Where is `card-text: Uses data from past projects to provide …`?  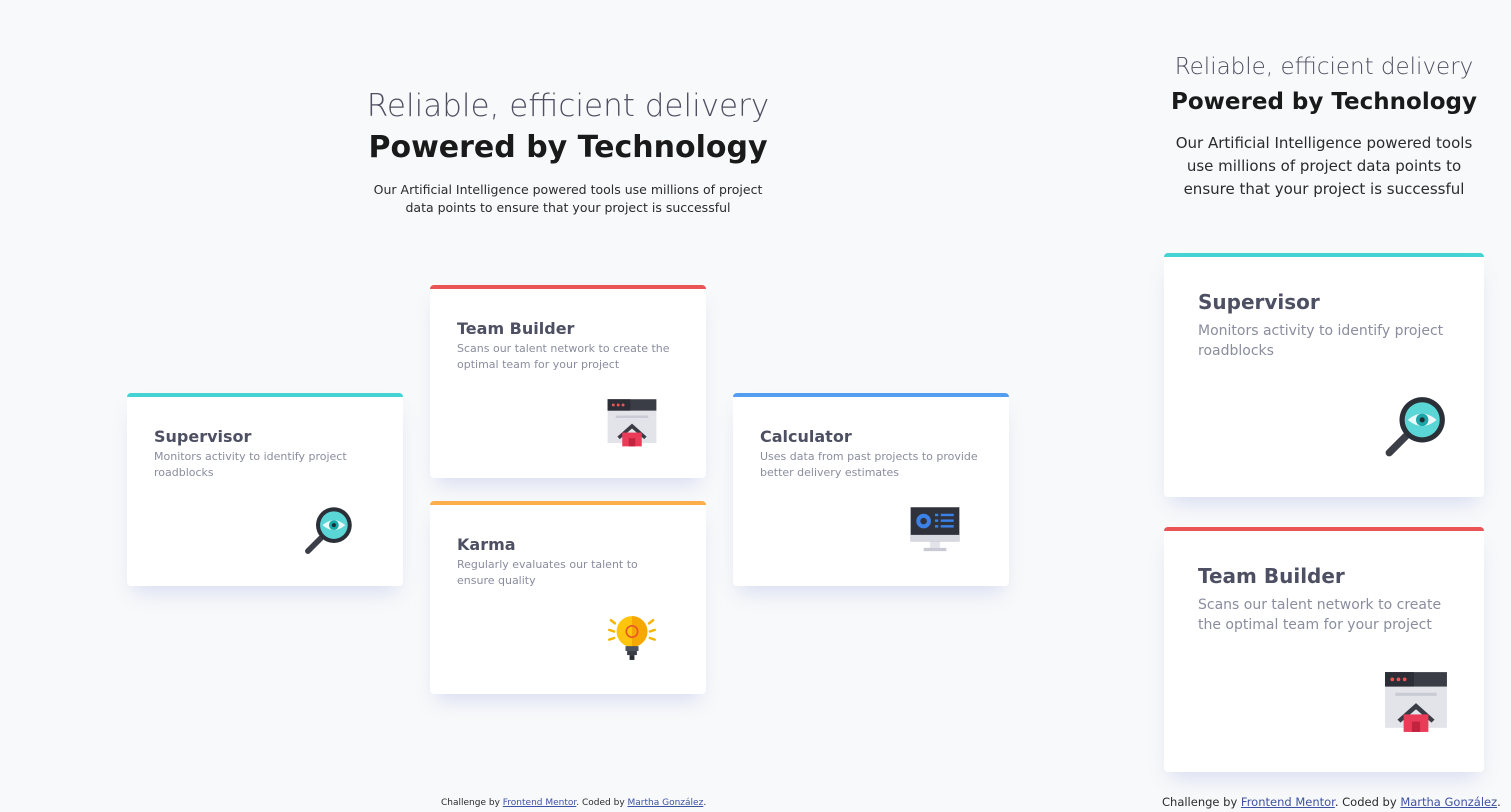
card-text: Uses data from past projects to provide … is located at coordinates (869, 464).